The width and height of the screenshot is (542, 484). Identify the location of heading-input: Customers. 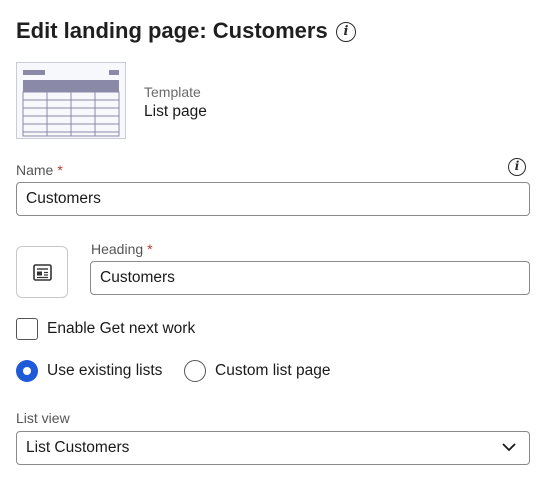
(310, 278).